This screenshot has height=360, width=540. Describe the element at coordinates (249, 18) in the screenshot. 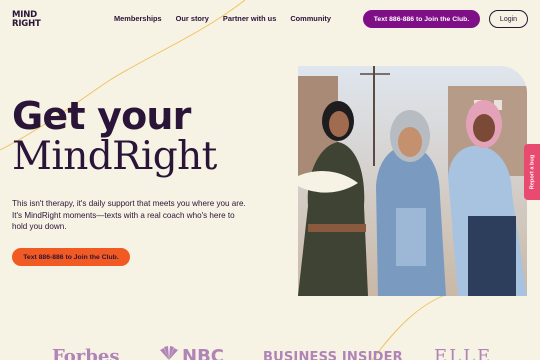

I see `nav-item-partner-with-us: Partner with us` at that location.